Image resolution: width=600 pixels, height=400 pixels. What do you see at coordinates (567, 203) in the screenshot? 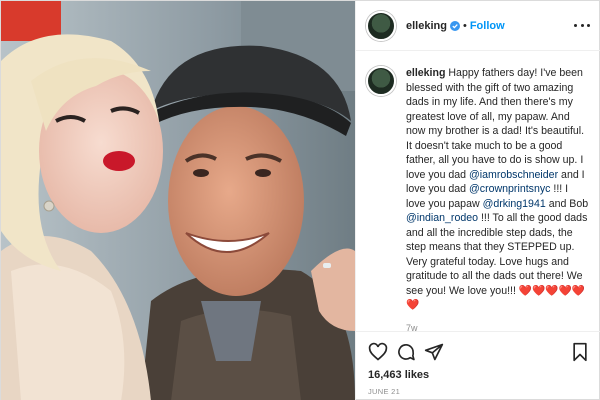
I see `caption-segment: and Bob` at bounding box center [567, 203].